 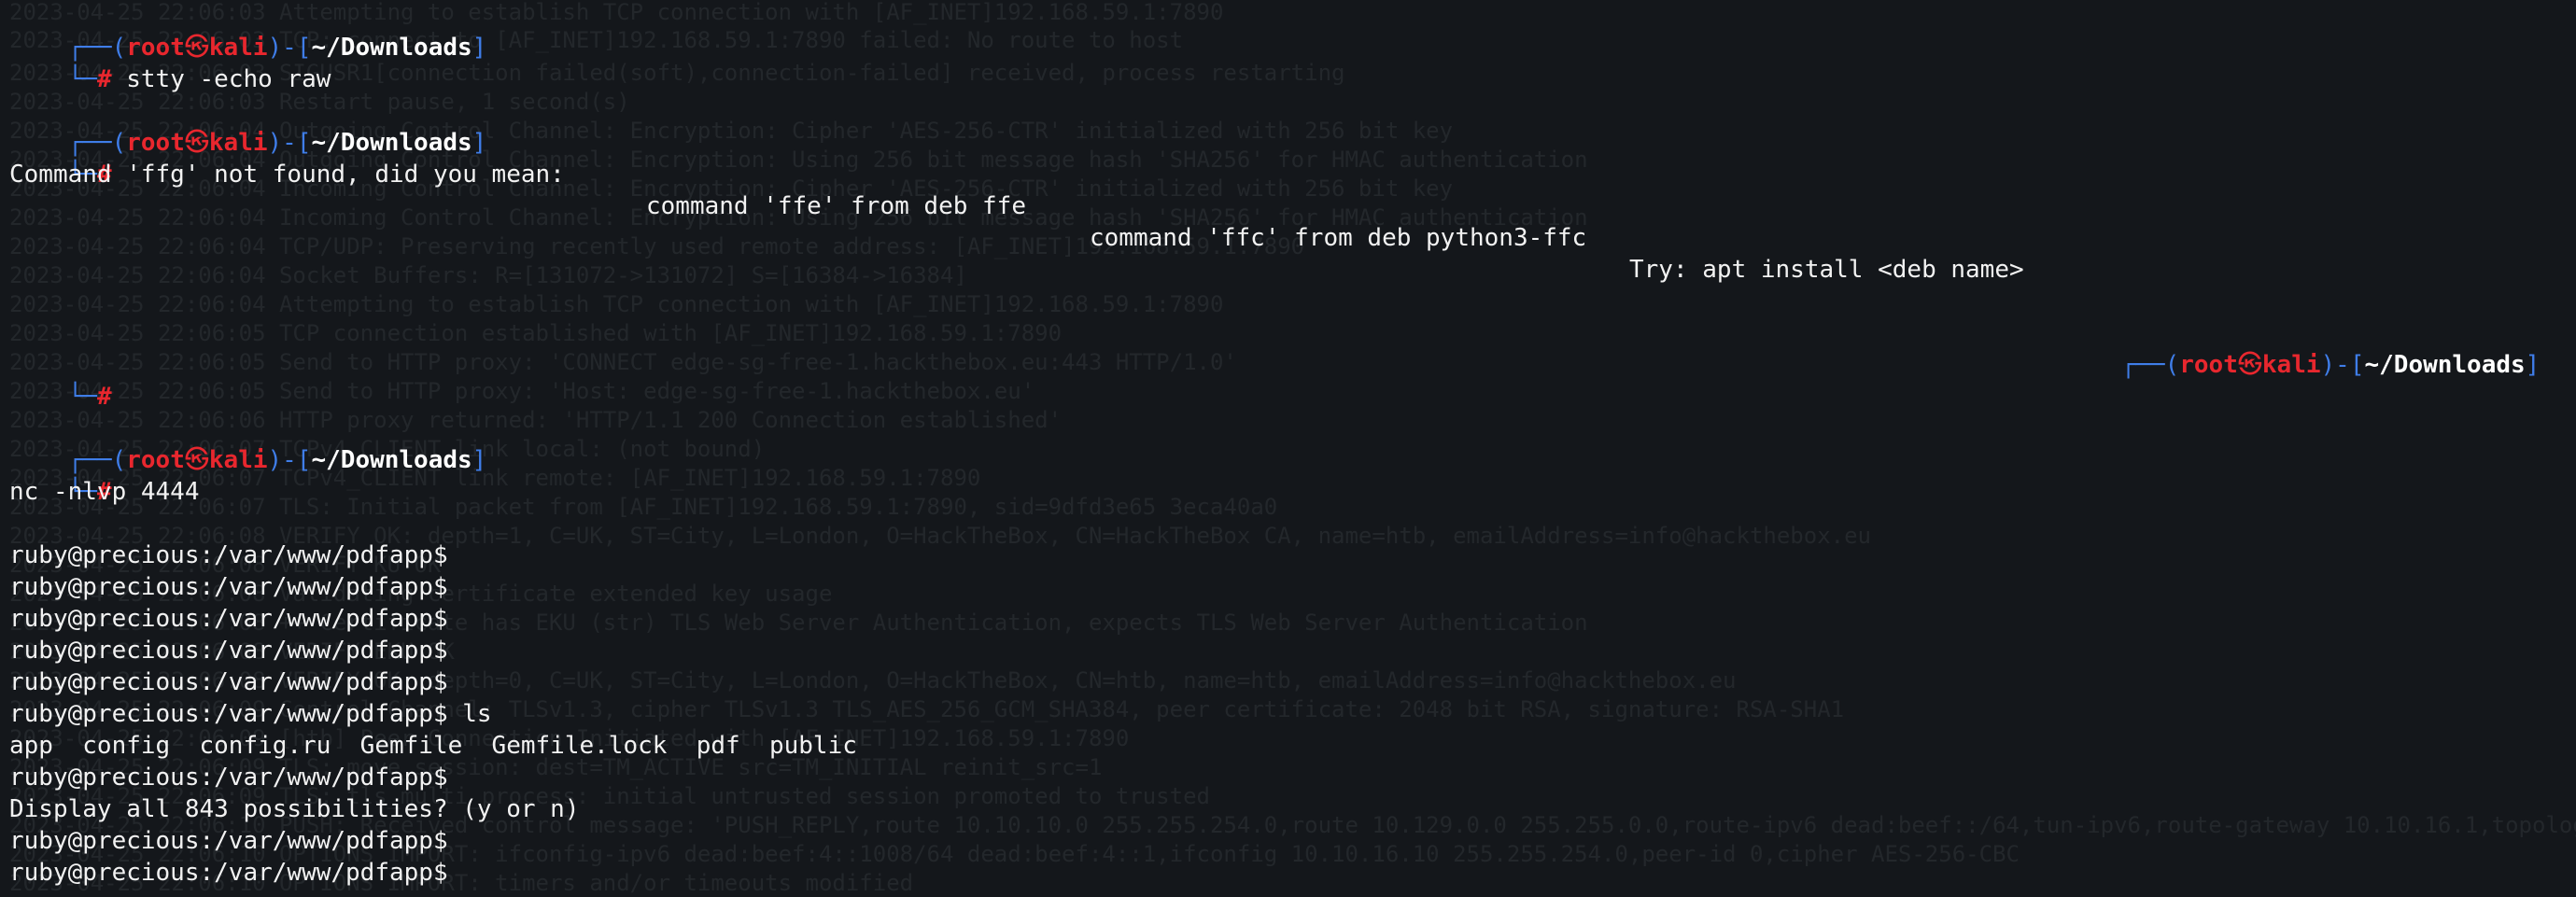 I want to click on ruby-command-line: ruby@precious:/var/www/pdfapp$ ls, so click(x=251, y=714).